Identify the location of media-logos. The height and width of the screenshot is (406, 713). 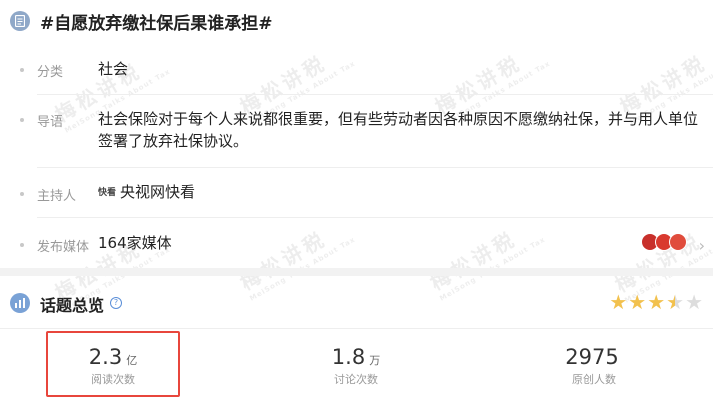
(664, 242).